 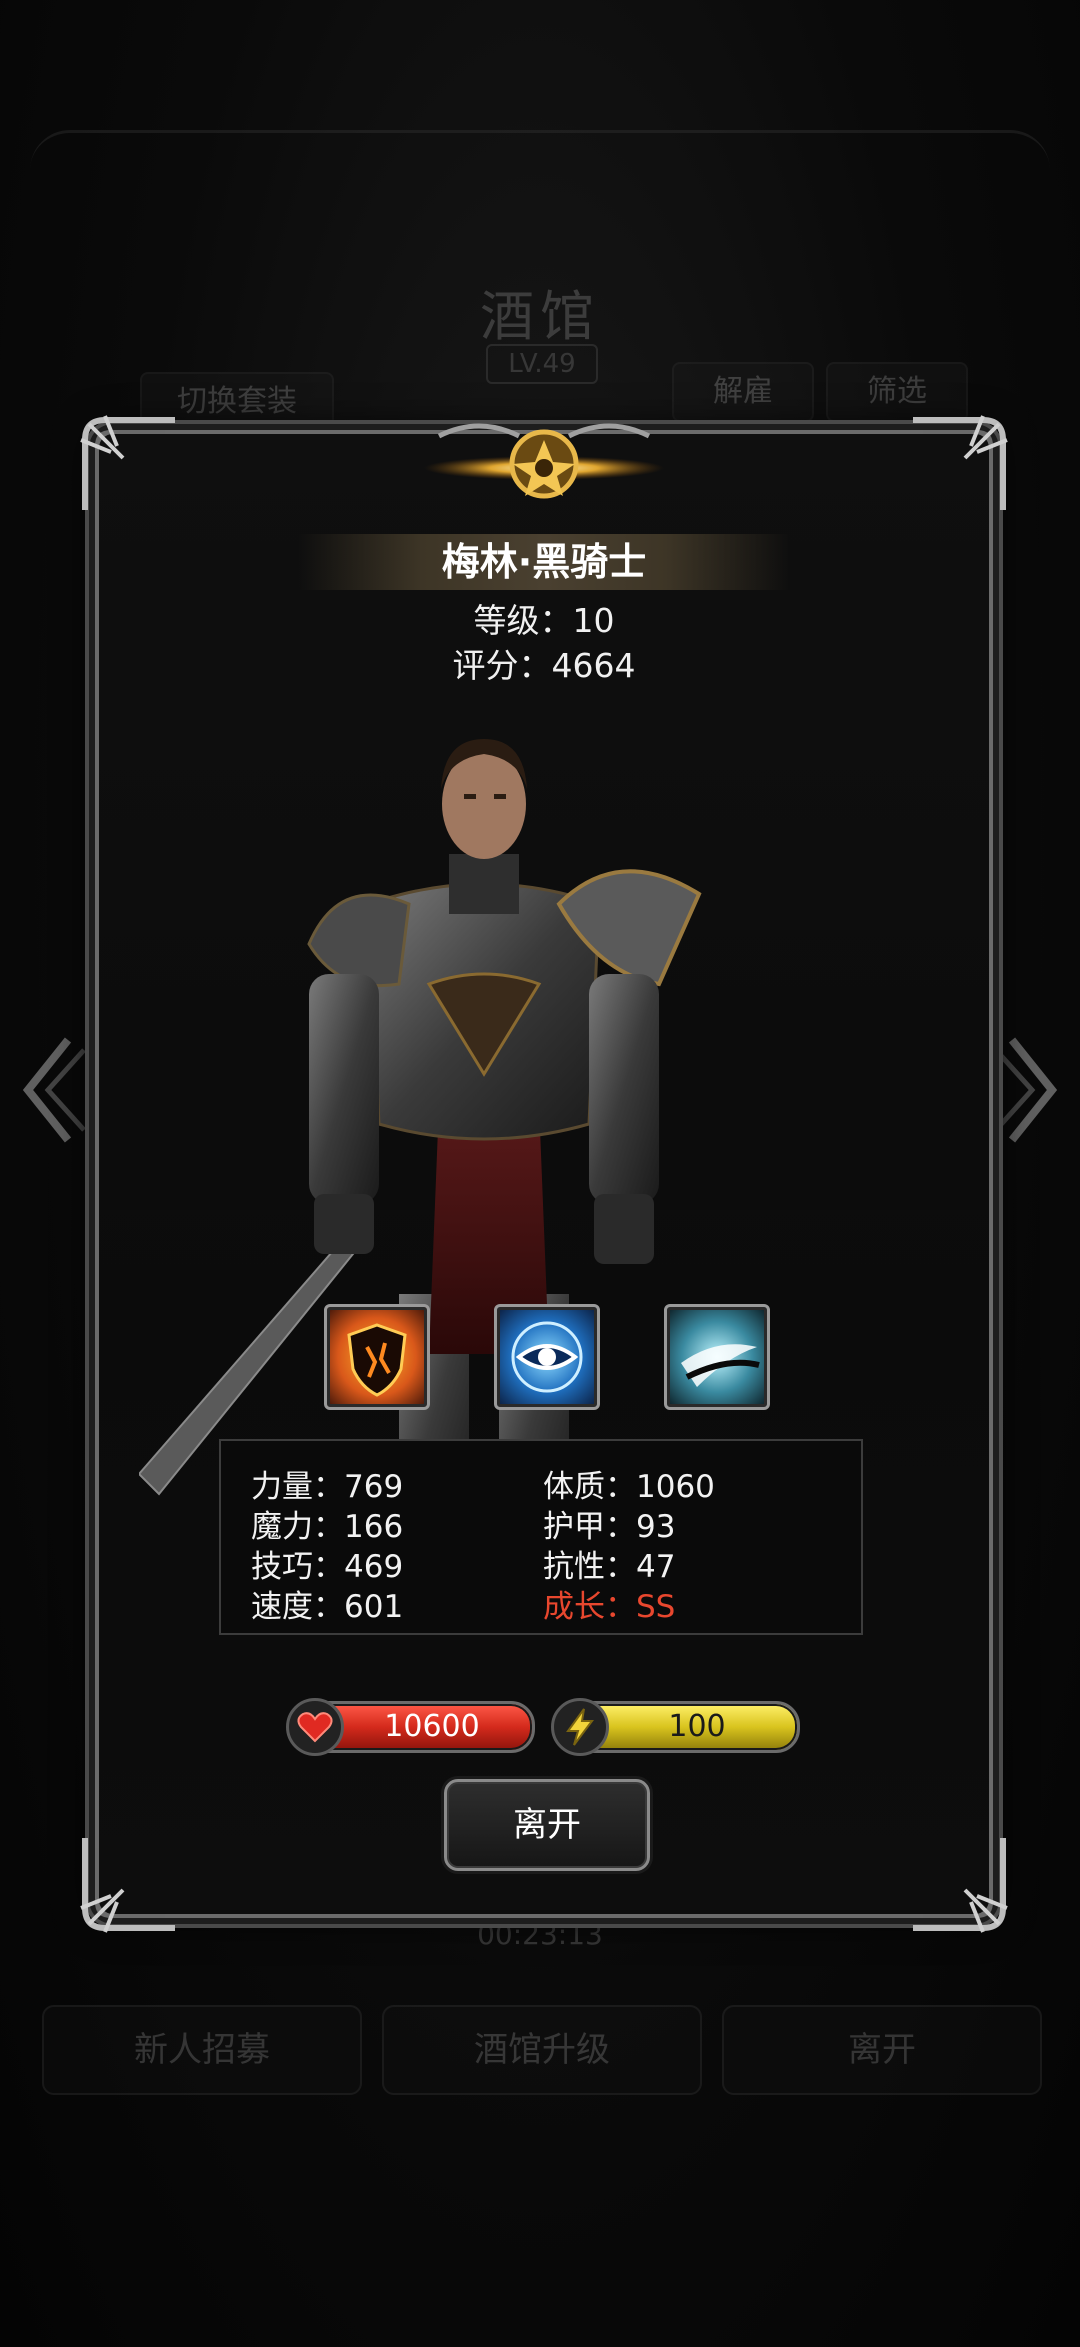 I want to click on stat-armor: 护甲：93, so click(x=609, y=1527).